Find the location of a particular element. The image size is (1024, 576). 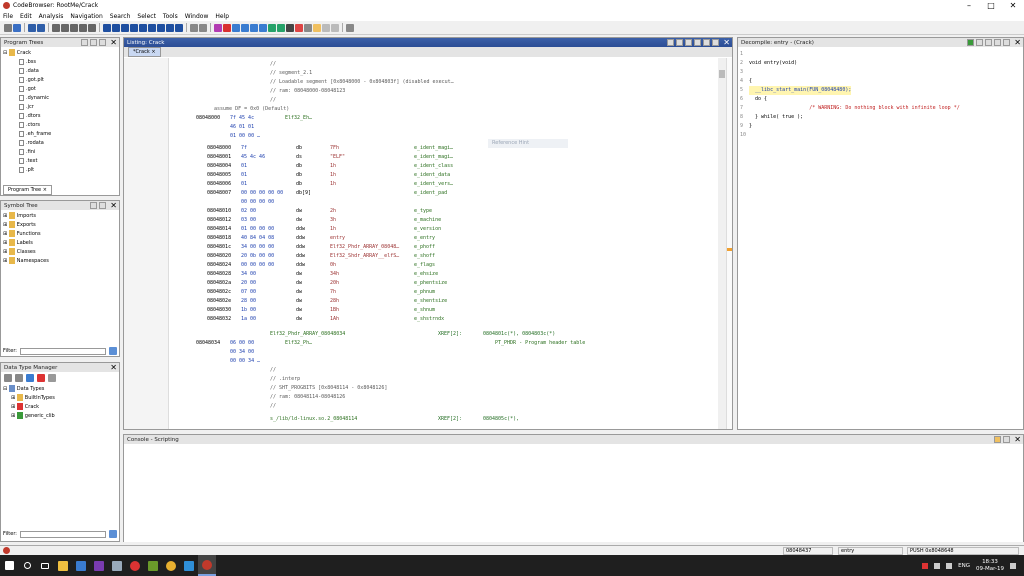

language-indicator: ENG is located at coordinates (964, 566).